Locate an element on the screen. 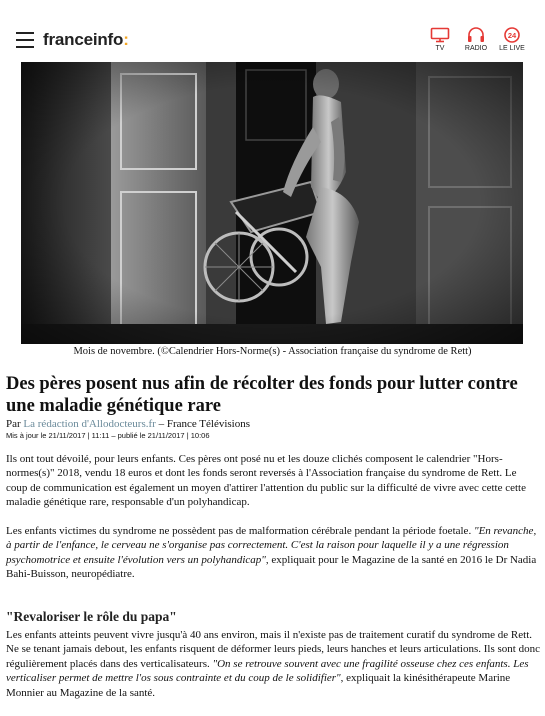 This screenshot has height=716, width=545. nav-tv-button: TV is located at coordinates (440, 42).